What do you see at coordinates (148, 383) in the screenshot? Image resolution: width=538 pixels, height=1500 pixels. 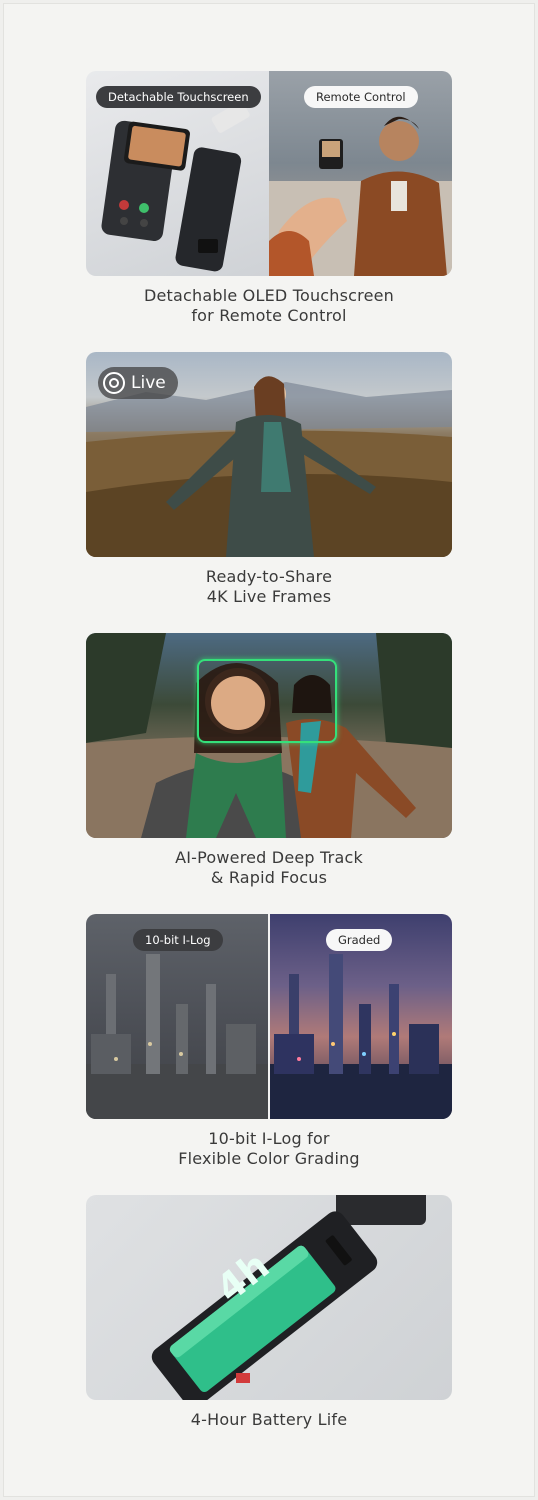 I see `live-label: Live` at bounding box center [148, 383].